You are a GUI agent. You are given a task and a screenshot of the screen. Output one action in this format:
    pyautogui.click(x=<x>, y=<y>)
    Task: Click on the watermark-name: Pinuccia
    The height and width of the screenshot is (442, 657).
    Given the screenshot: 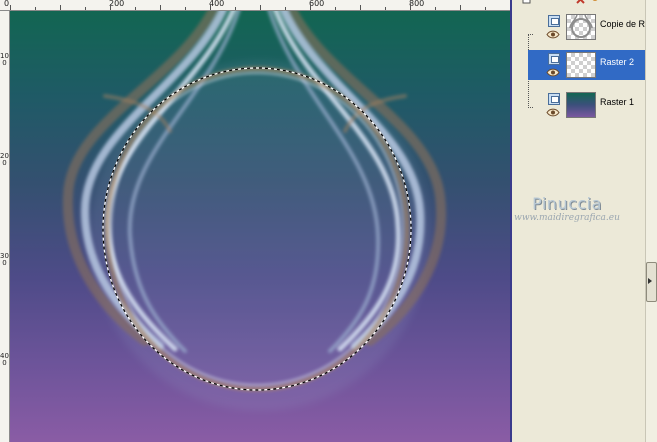 What is the action you would take?
    pyautogui.click(x=567, y=203)
    